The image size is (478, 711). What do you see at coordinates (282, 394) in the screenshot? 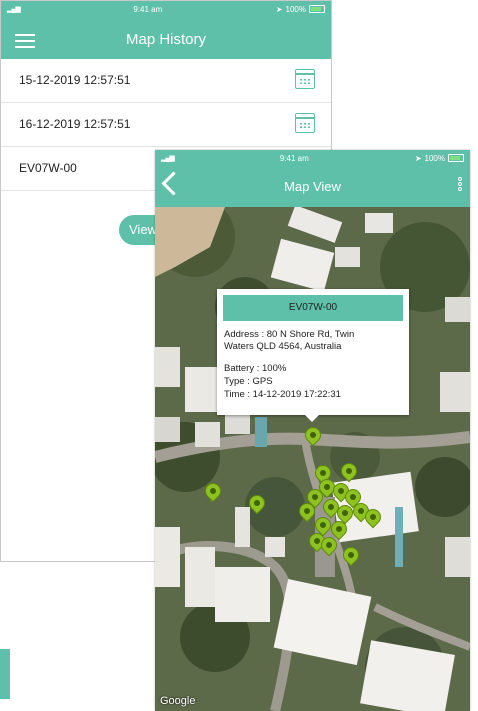
I see `popup-time: Time : 14-12-2019 17:22:31` at bounding box center [282, 394].